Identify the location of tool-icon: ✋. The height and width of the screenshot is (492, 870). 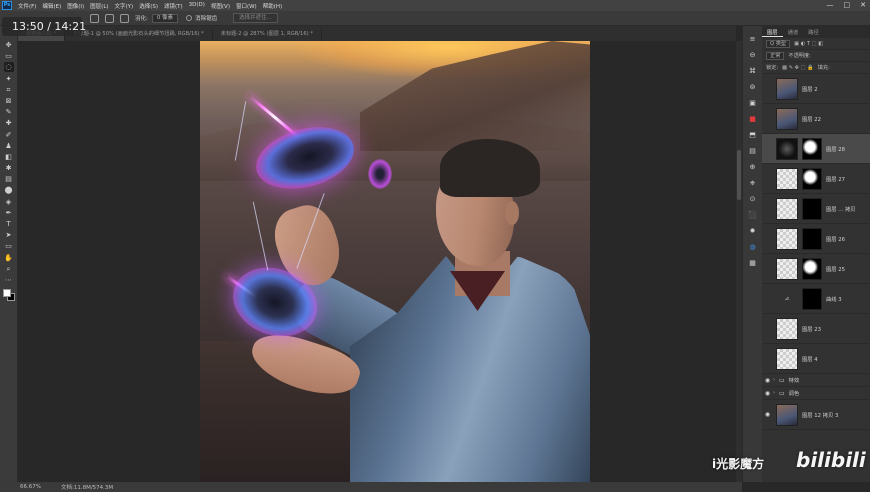
(9, 258).